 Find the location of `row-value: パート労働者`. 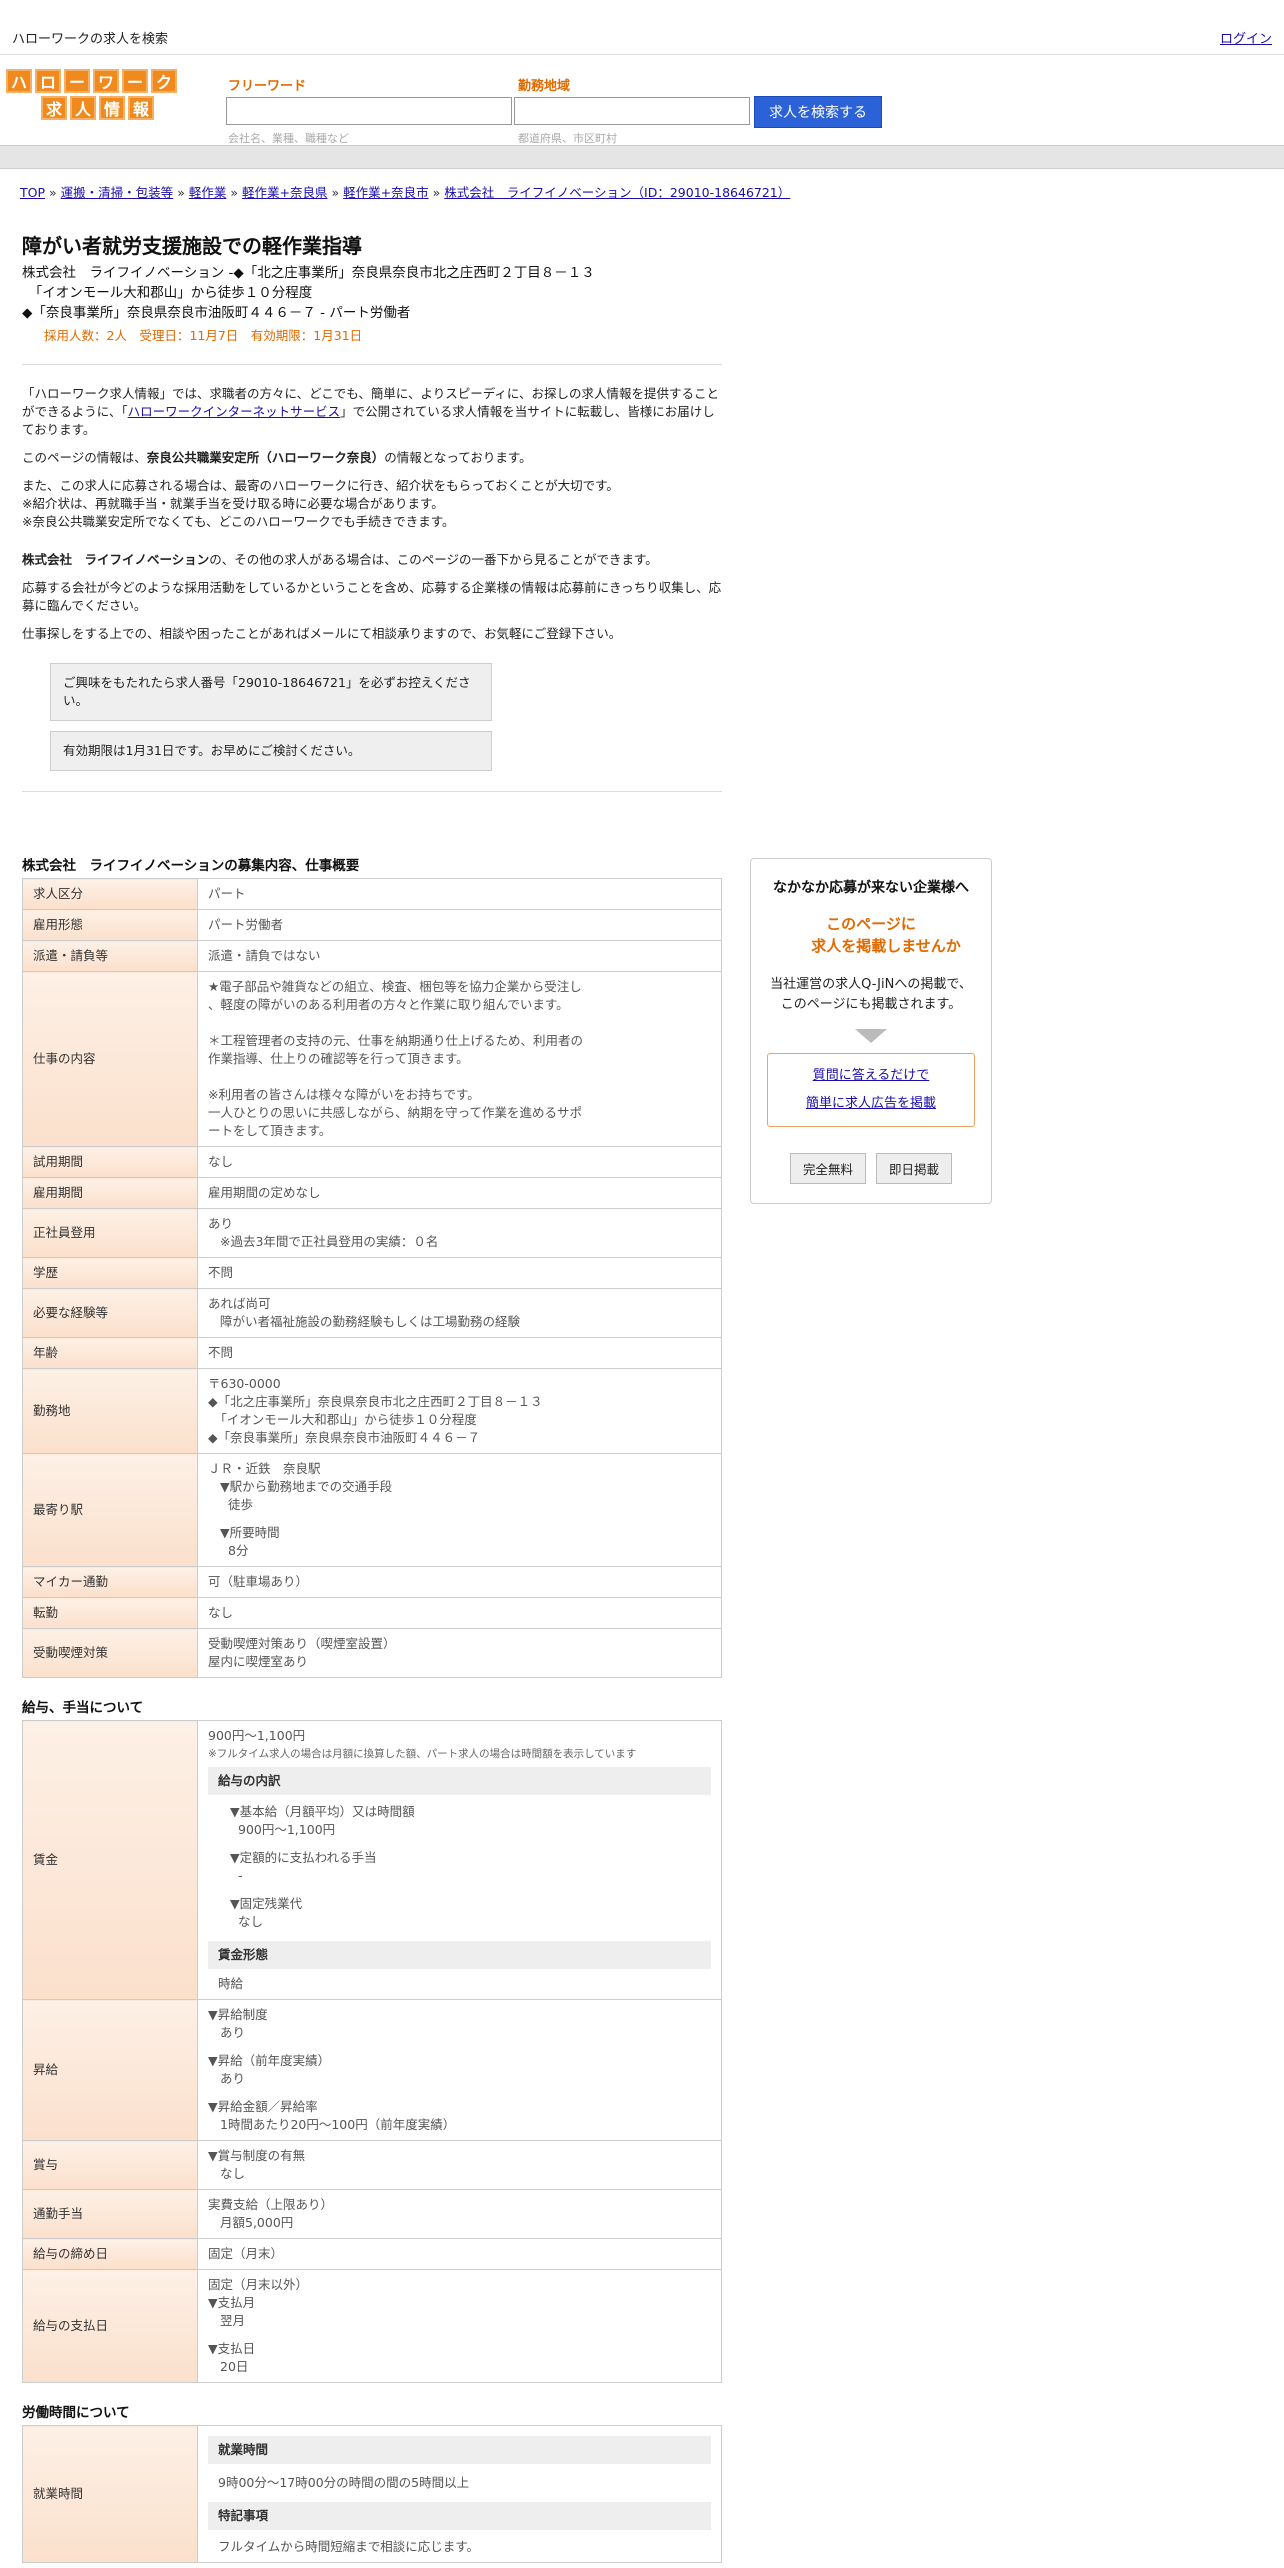

row-value: パート労働者 is located at coordinates (459, 925).